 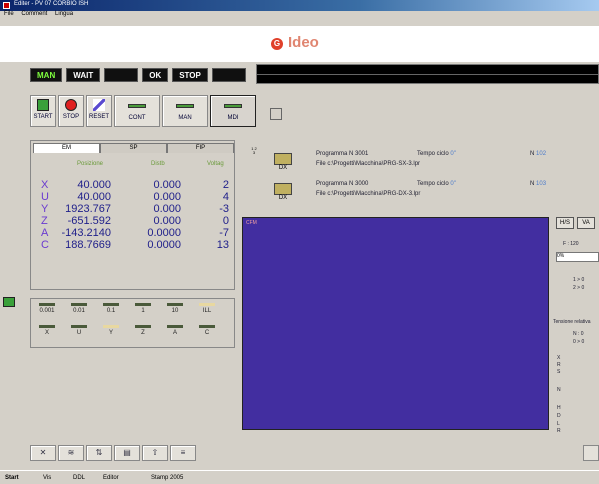 What do you see at coordinates (558, 424) in the screenshot?
I see `r-label-l: L` at bounding box center [558, 424].